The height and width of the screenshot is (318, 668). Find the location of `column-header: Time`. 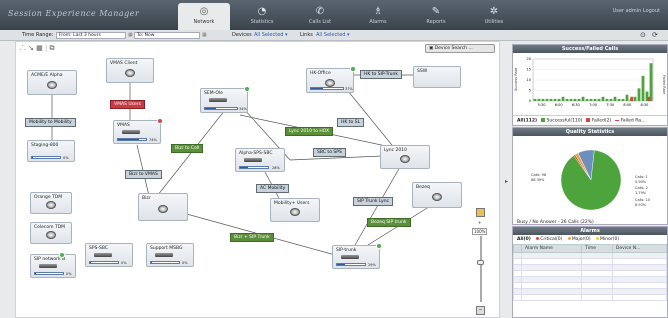

column-header: Time is located at coordinates (597, 248).